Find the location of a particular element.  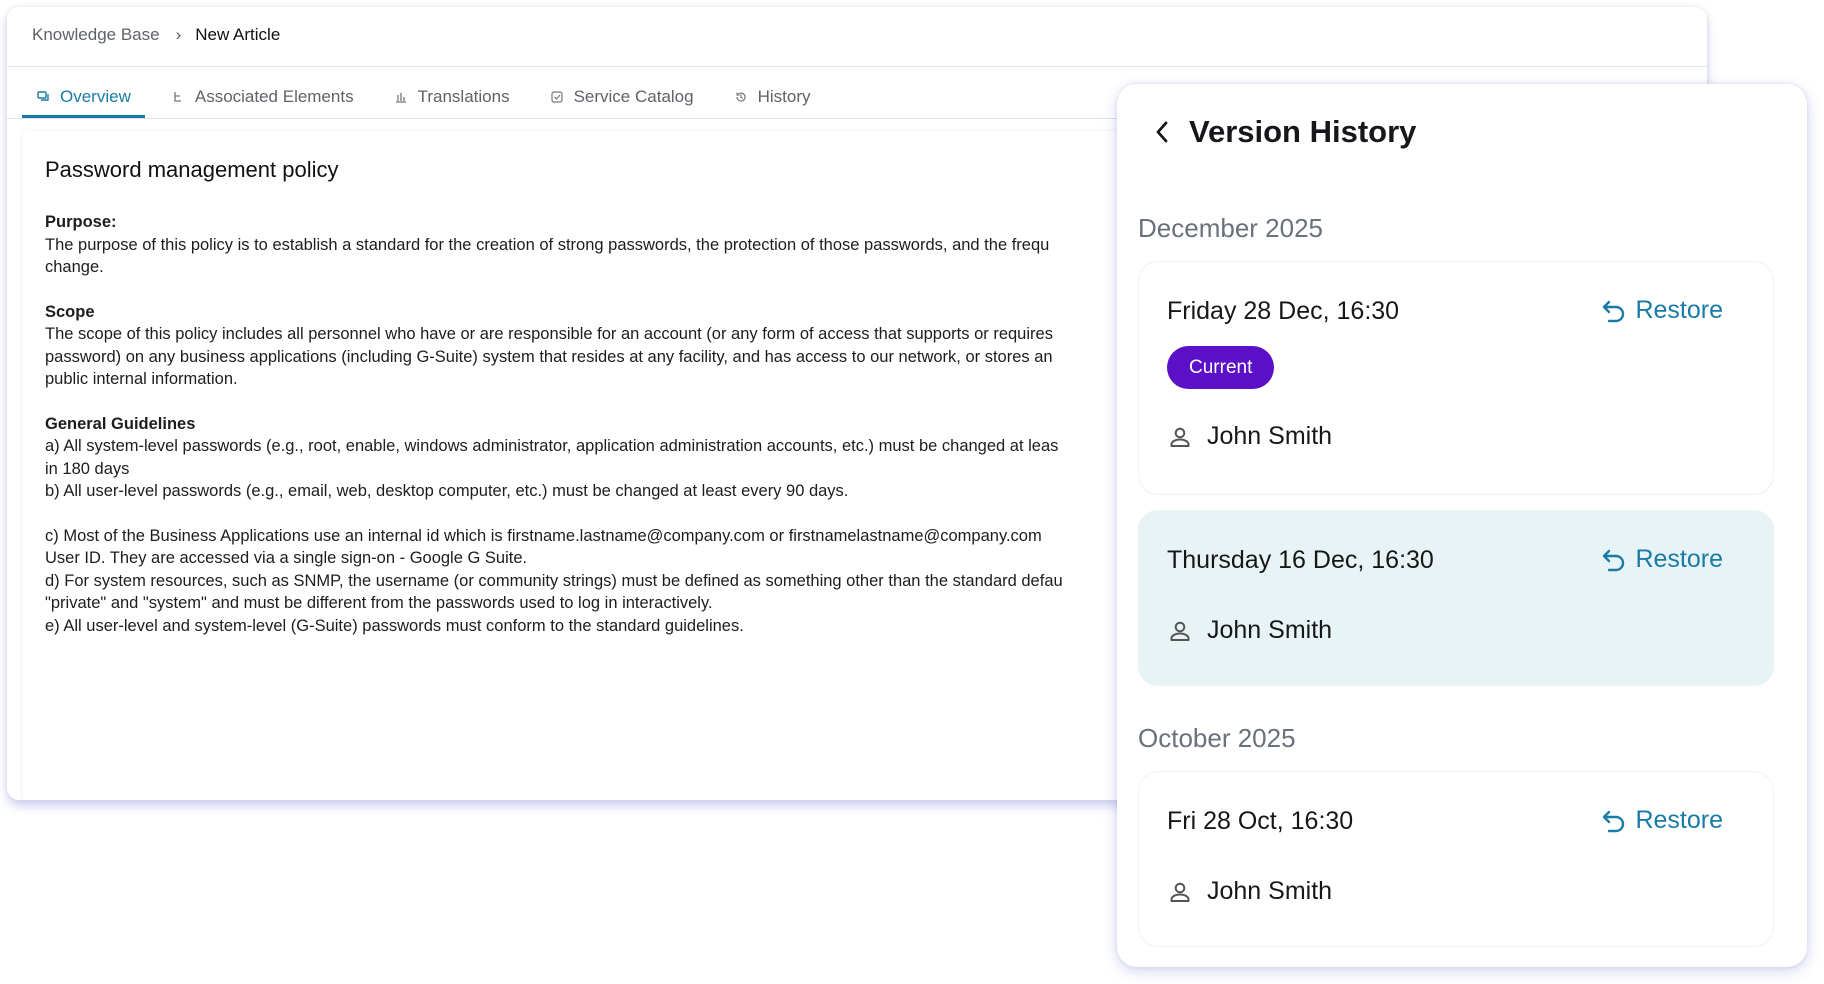

tab-label: Associated Elements is located at coordinates (274, 96).